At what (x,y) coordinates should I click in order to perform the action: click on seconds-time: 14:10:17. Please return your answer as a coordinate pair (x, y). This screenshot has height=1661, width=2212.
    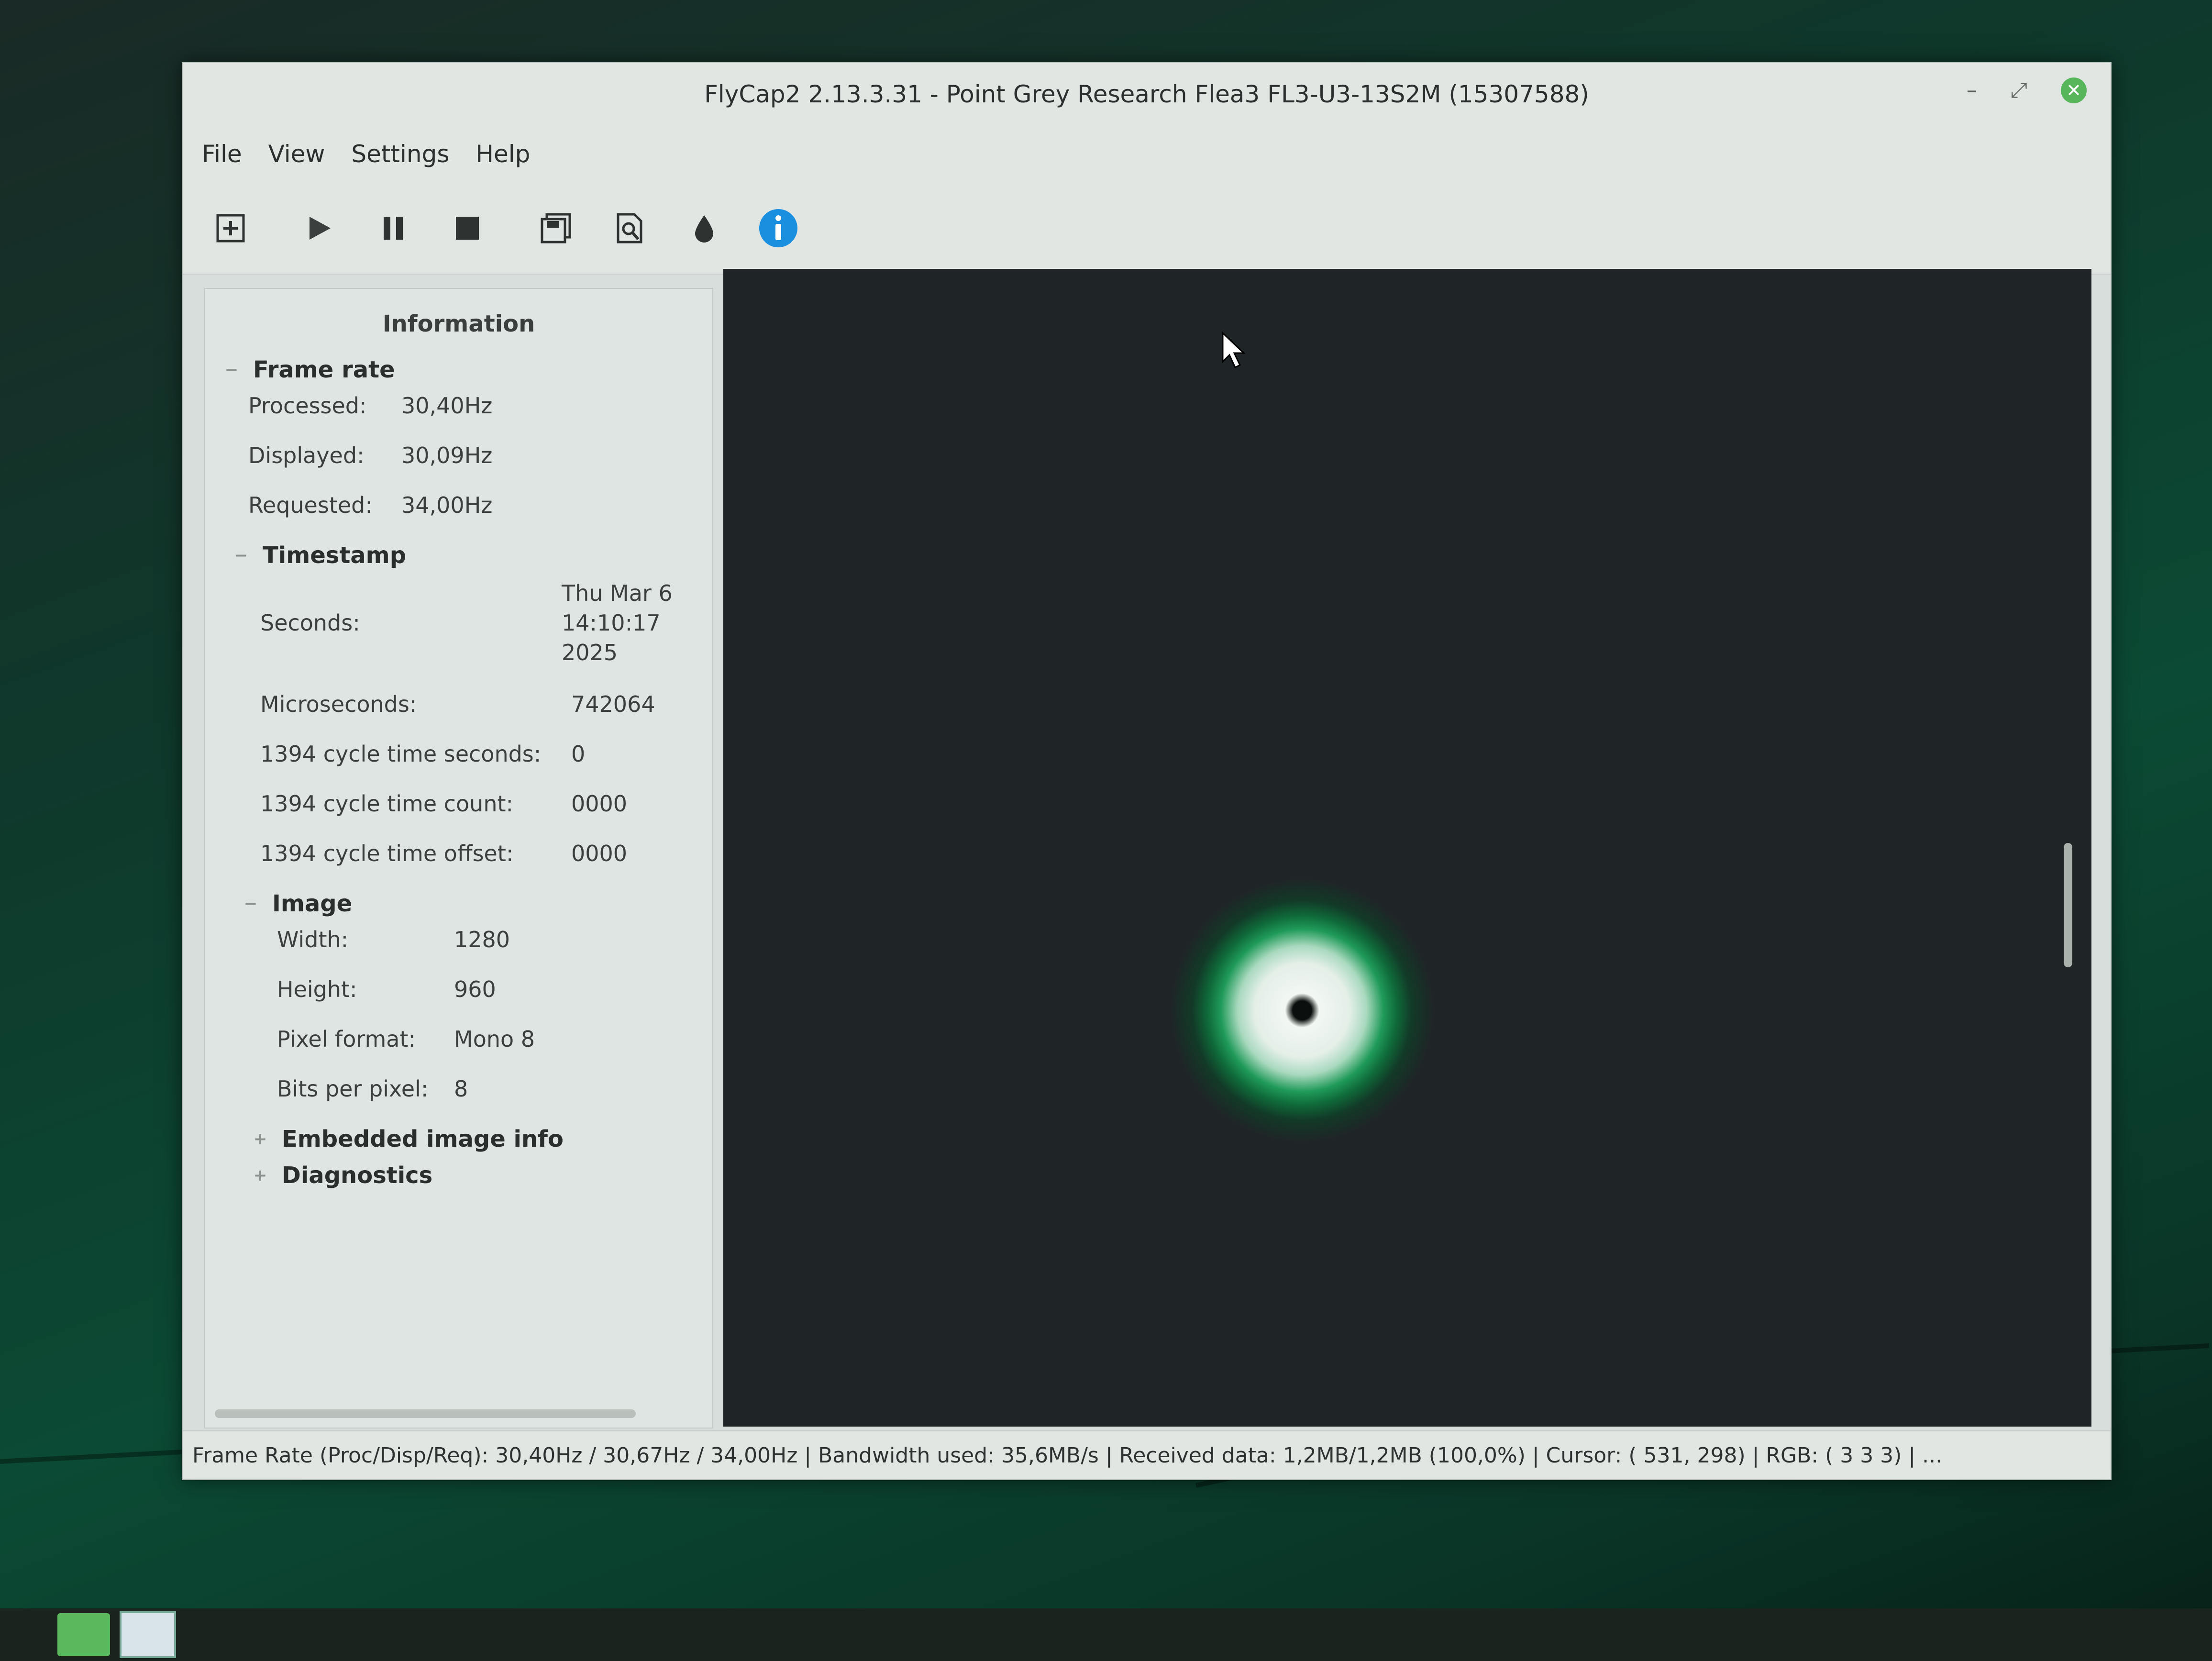
    Looking at the image, I should click on (611, 623).